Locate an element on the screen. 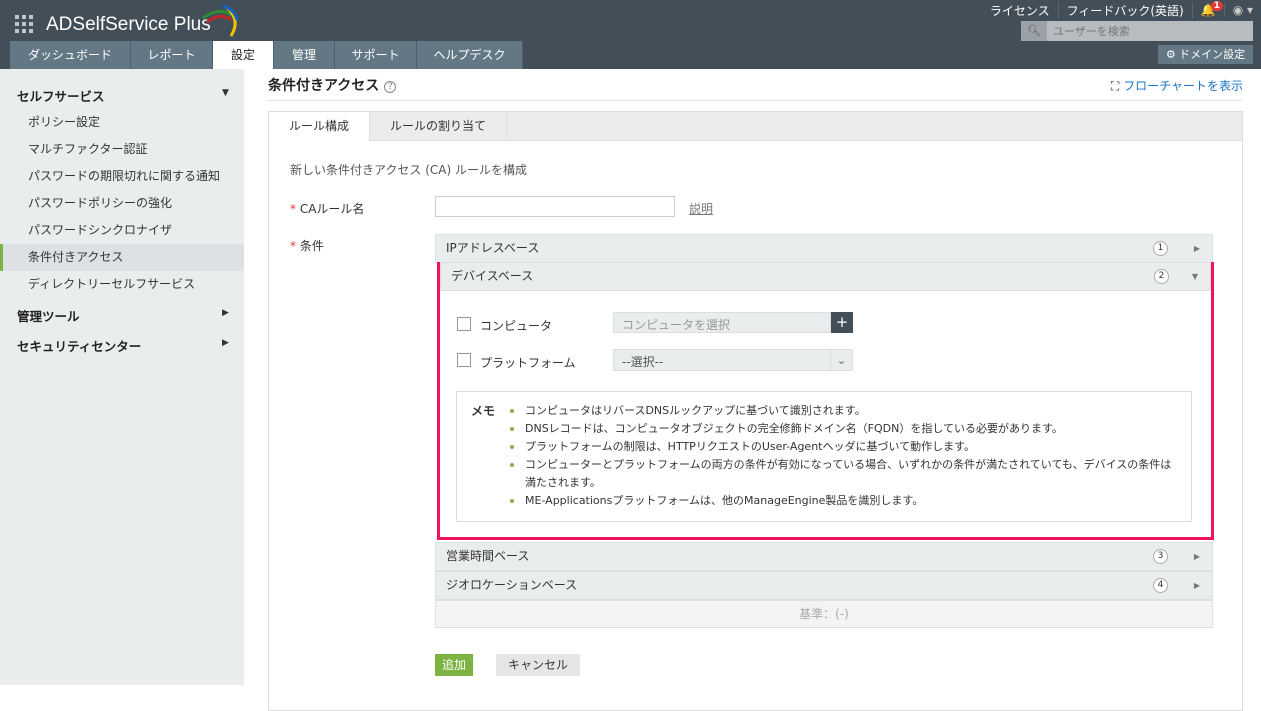 The width and height of the screenshot is (1261, 711). sidebar-item-conditional-access: 条件付きアクセス is located at coordinates (122, 257).